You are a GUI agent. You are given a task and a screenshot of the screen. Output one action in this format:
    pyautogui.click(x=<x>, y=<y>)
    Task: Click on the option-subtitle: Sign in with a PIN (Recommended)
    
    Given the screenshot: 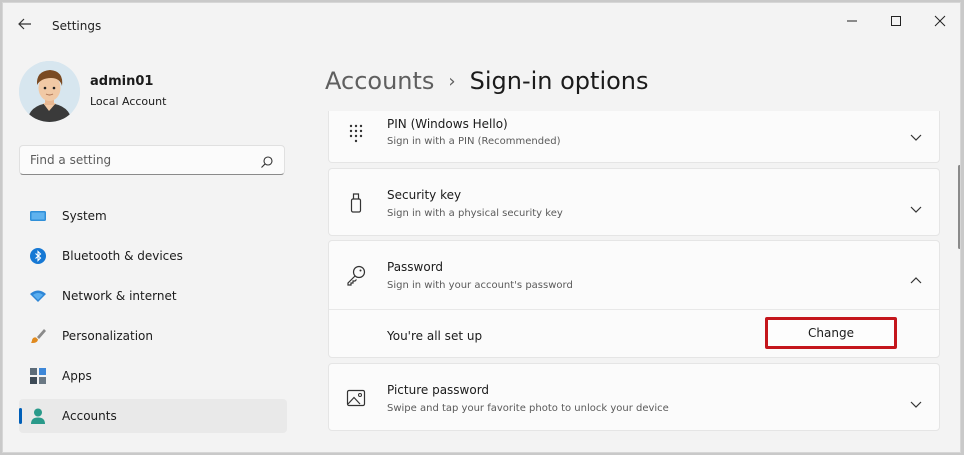 What is the action you would take?
    pyautogui.click(x=474, y=141)
    